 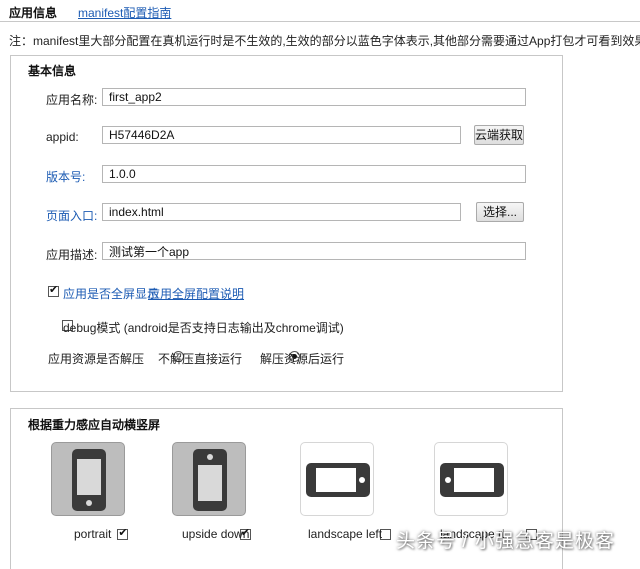 I want to click on app-name-field, so click(x=314, y=97).